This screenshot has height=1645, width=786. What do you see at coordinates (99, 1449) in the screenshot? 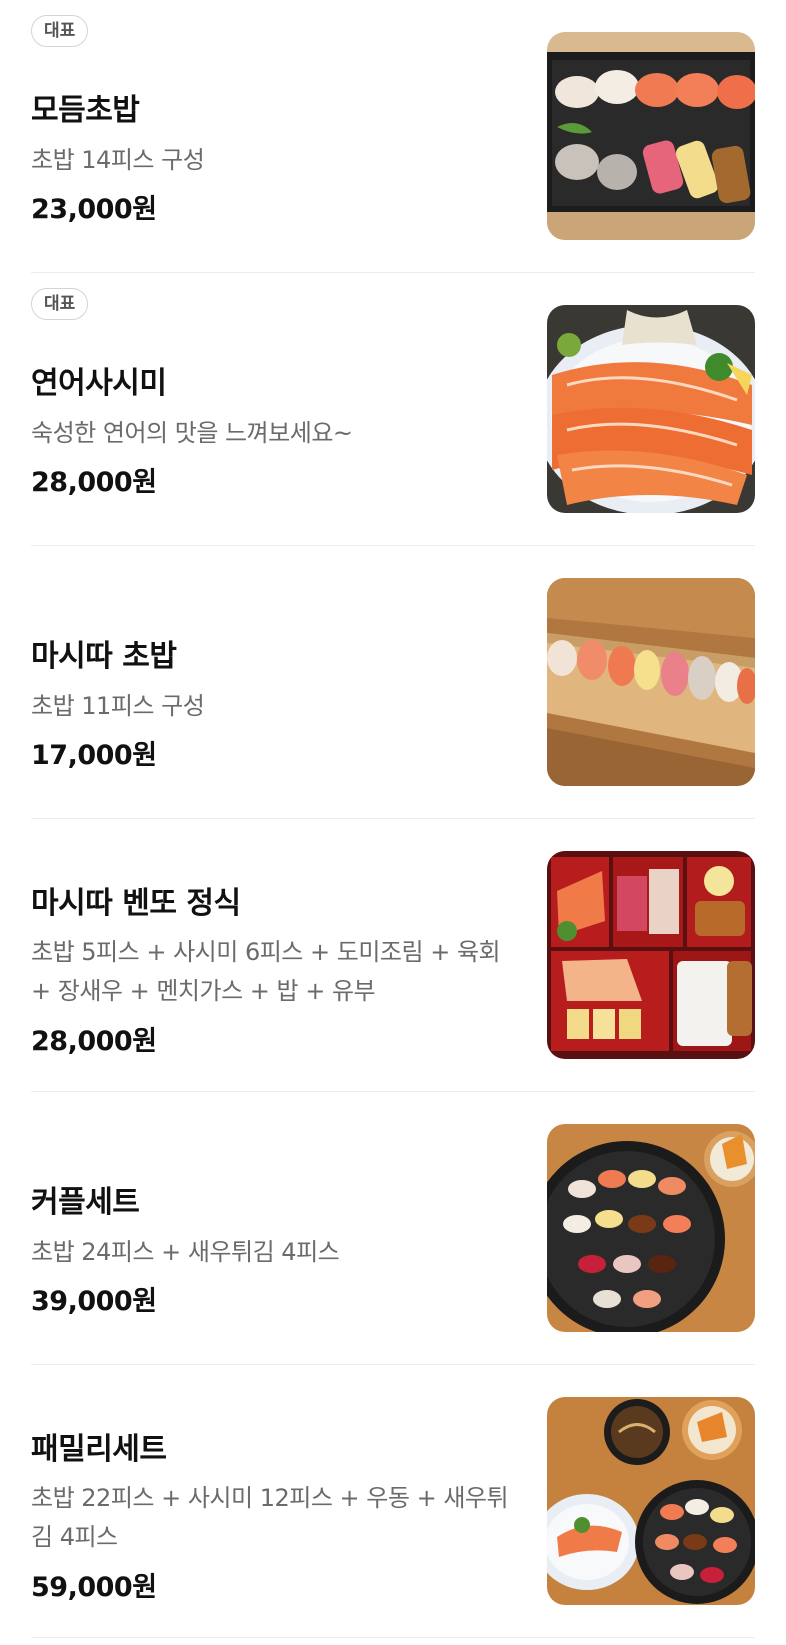
I see `menu-item-name: 패밀리세트` at bounding box center [99, 1449].